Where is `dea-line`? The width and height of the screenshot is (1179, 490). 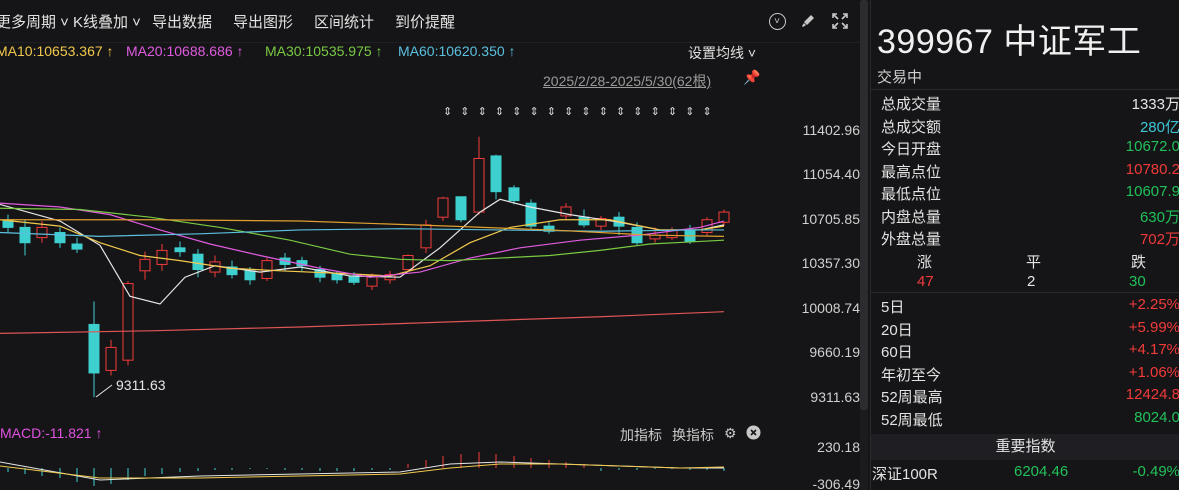 dea-line is located at coordinates (362, 471).